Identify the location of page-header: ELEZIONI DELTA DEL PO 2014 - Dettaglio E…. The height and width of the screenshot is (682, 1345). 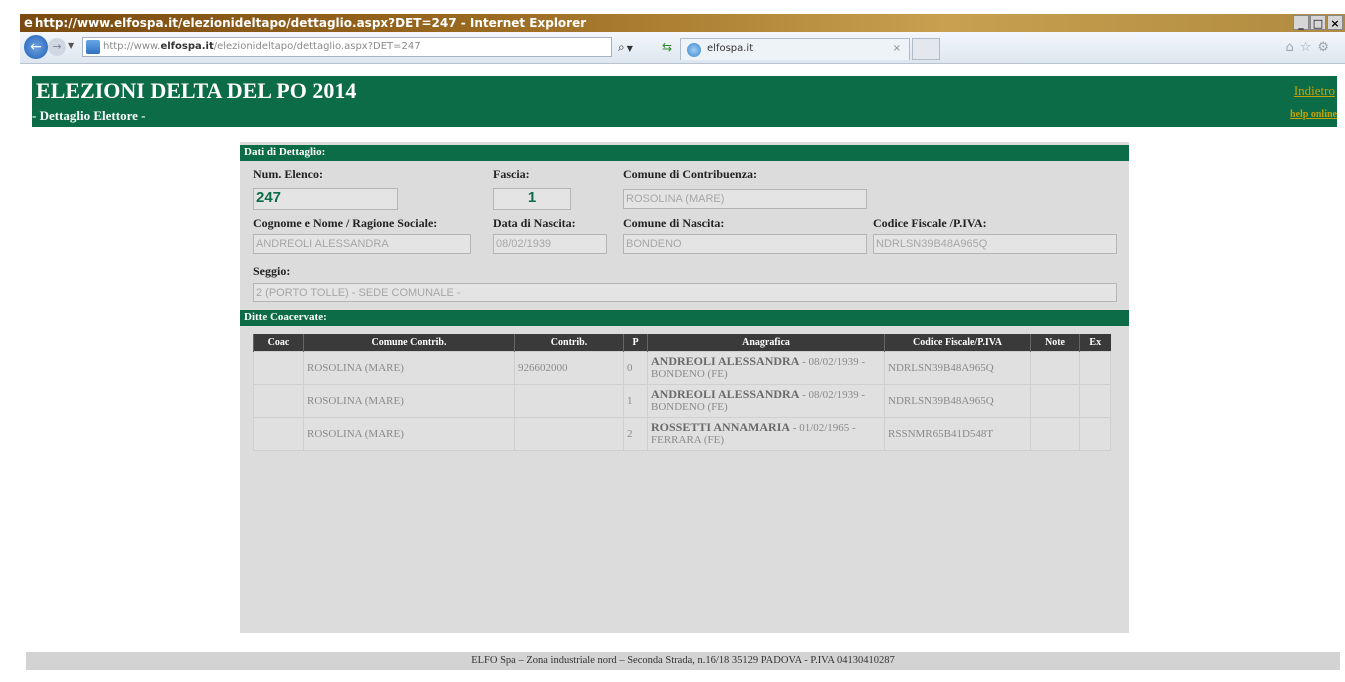
(684, 101).